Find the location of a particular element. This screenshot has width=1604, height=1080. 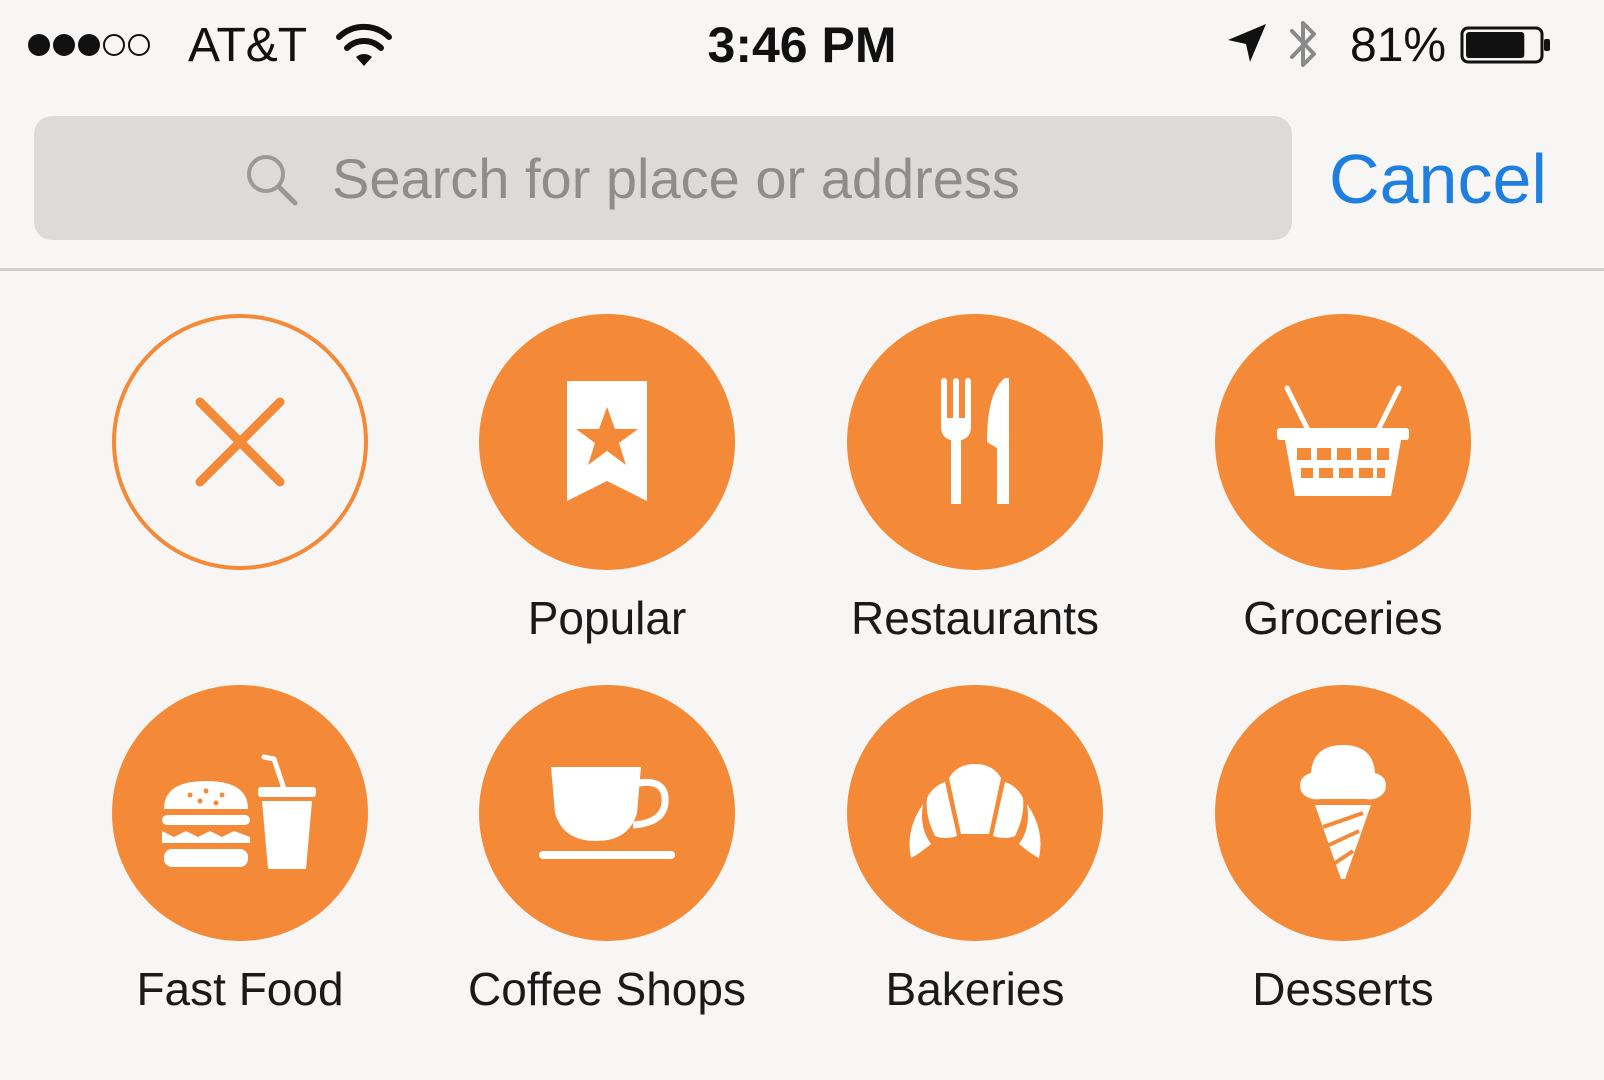

croissant-icon is located at coordinates (975, 811).